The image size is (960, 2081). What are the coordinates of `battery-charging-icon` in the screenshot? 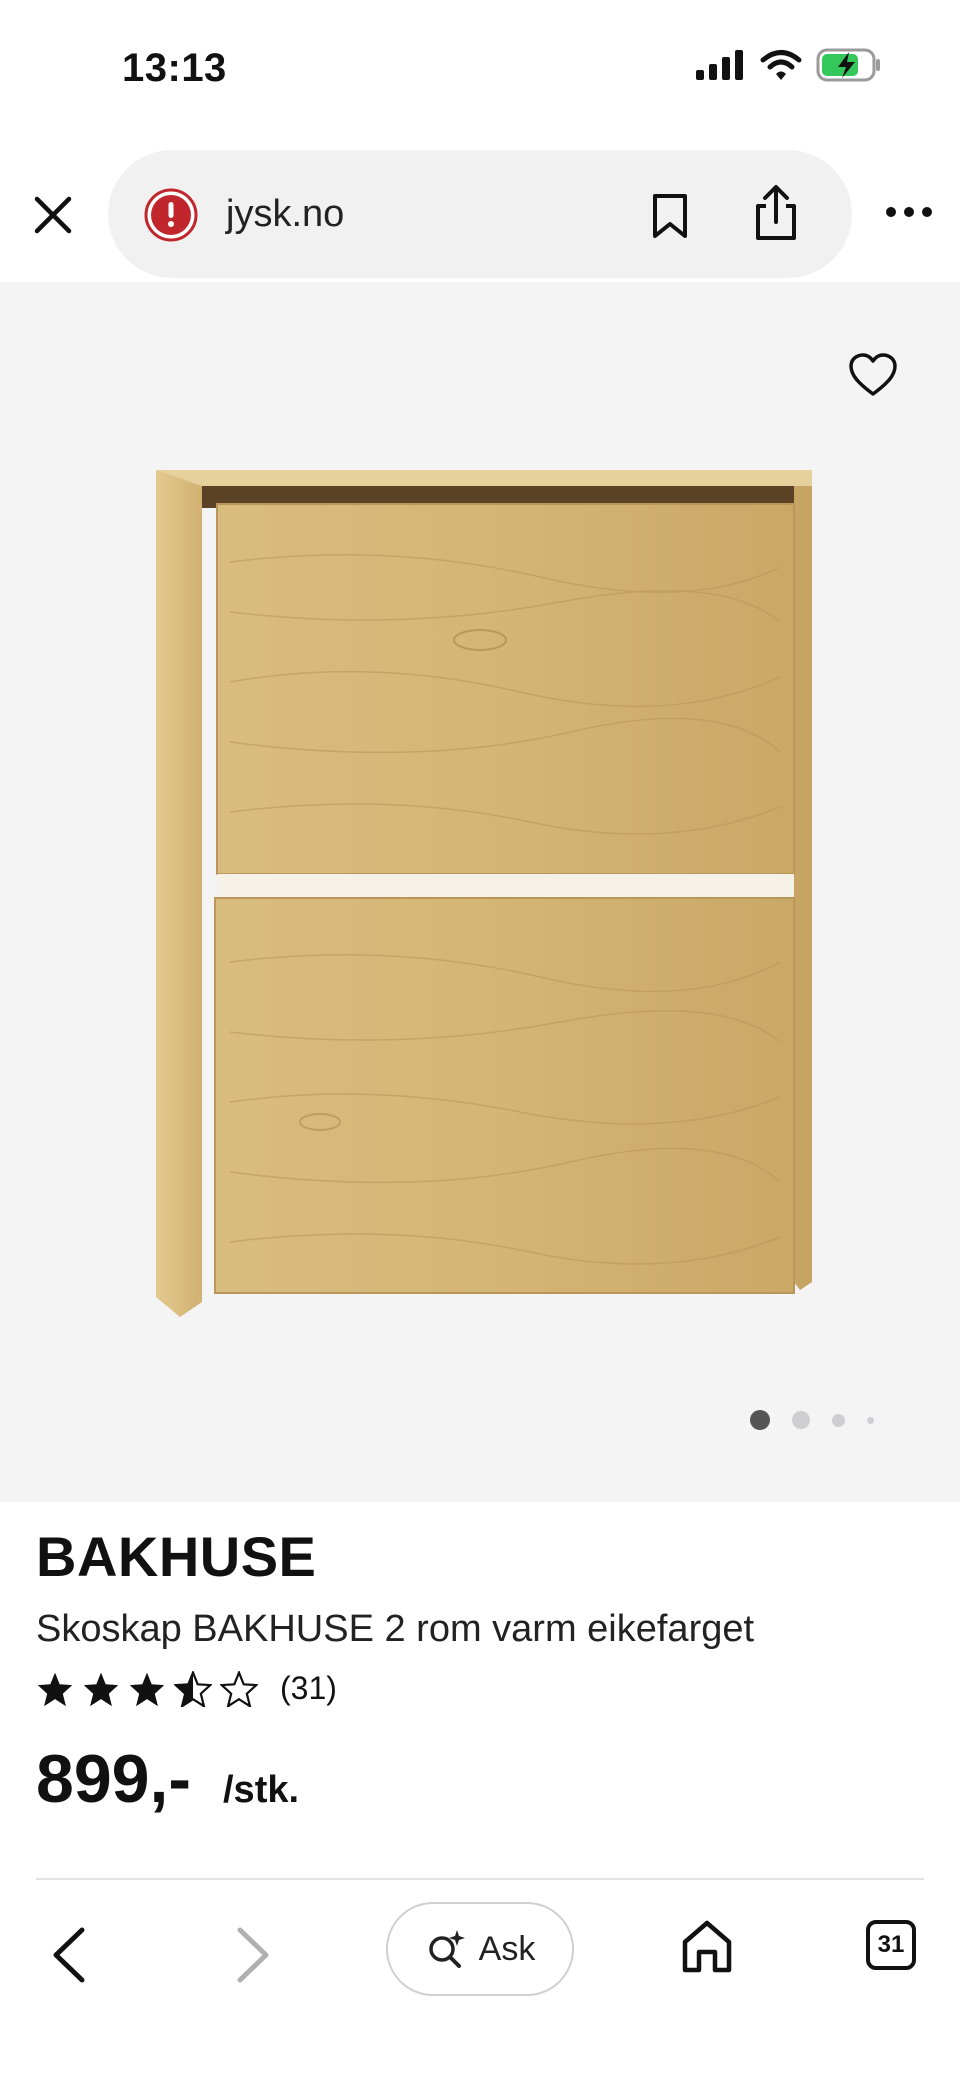 It's located at (848, 65).